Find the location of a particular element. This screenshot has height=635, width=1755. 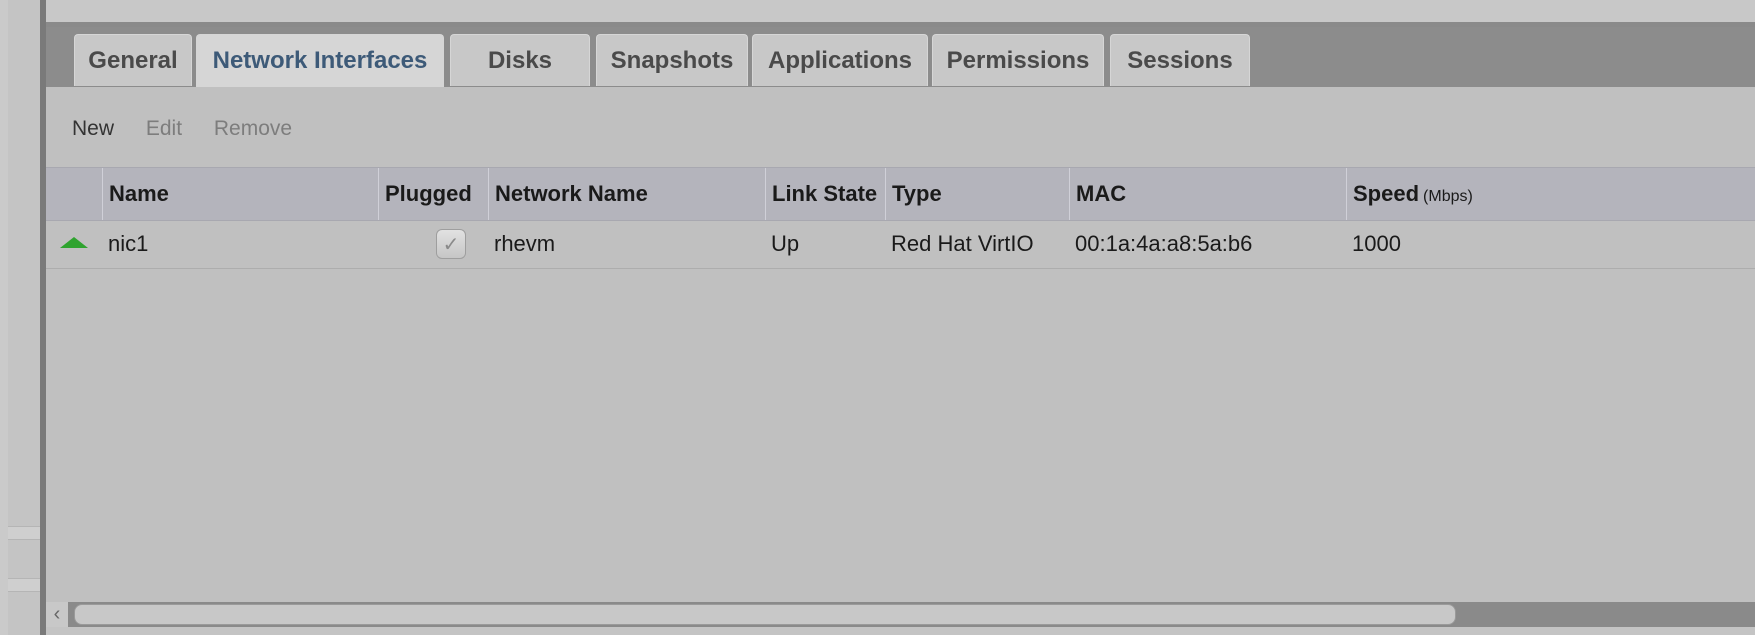

tab-snapshots: Snapshots is located at coordinates (672, 60).